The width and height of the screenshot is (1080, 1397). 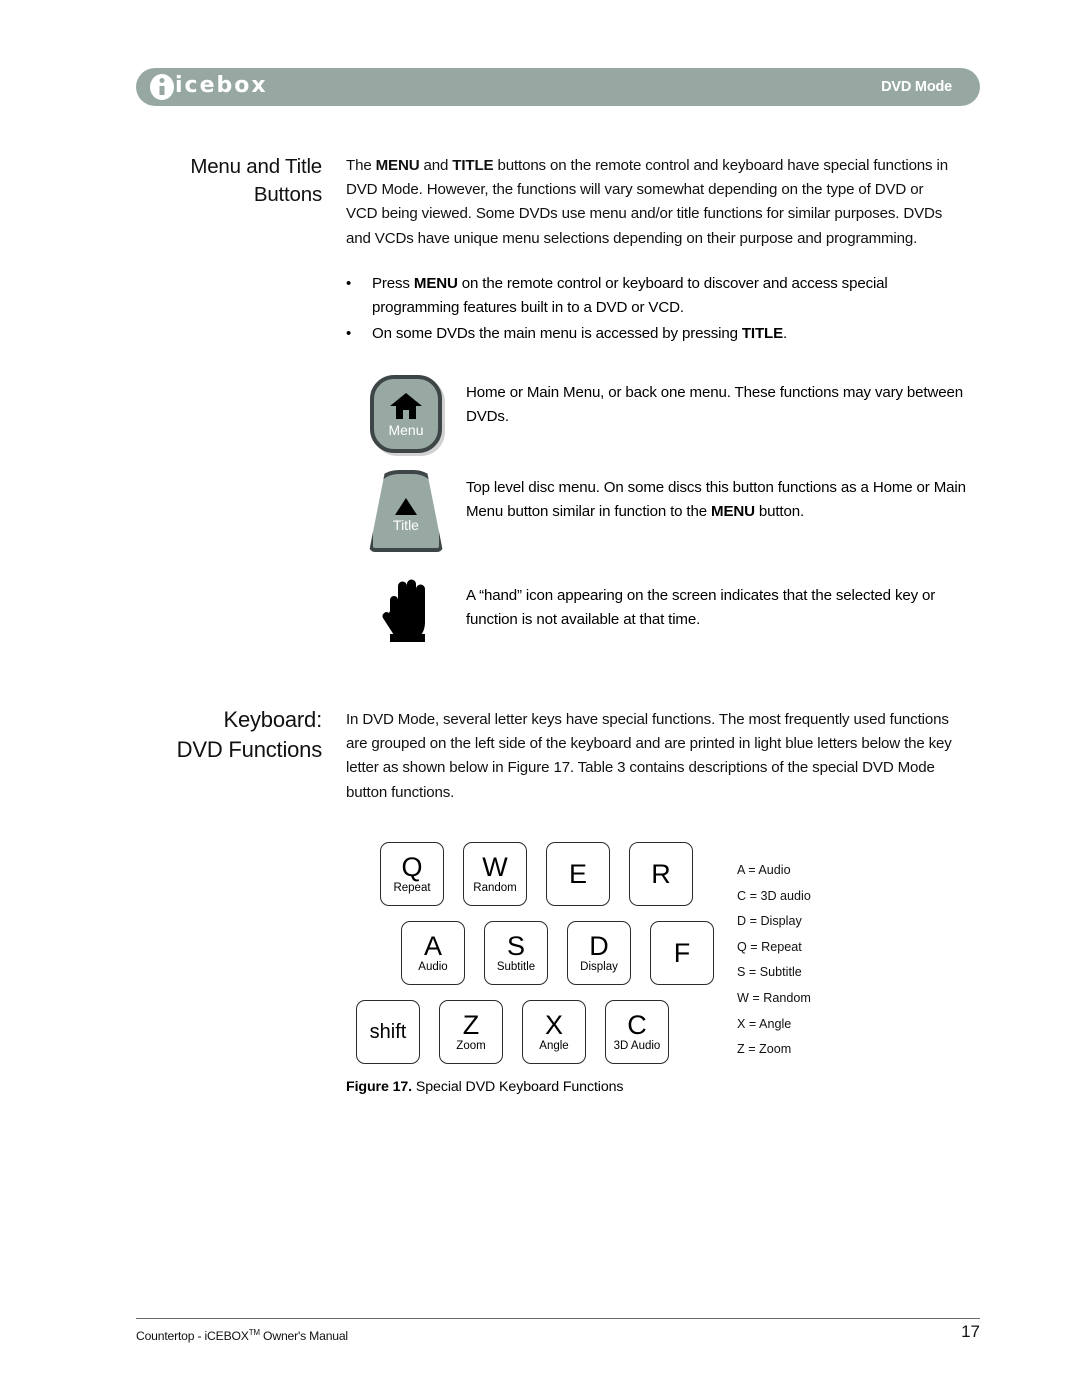 I want to click on key-glyph: E, so click(x=577, y=874).